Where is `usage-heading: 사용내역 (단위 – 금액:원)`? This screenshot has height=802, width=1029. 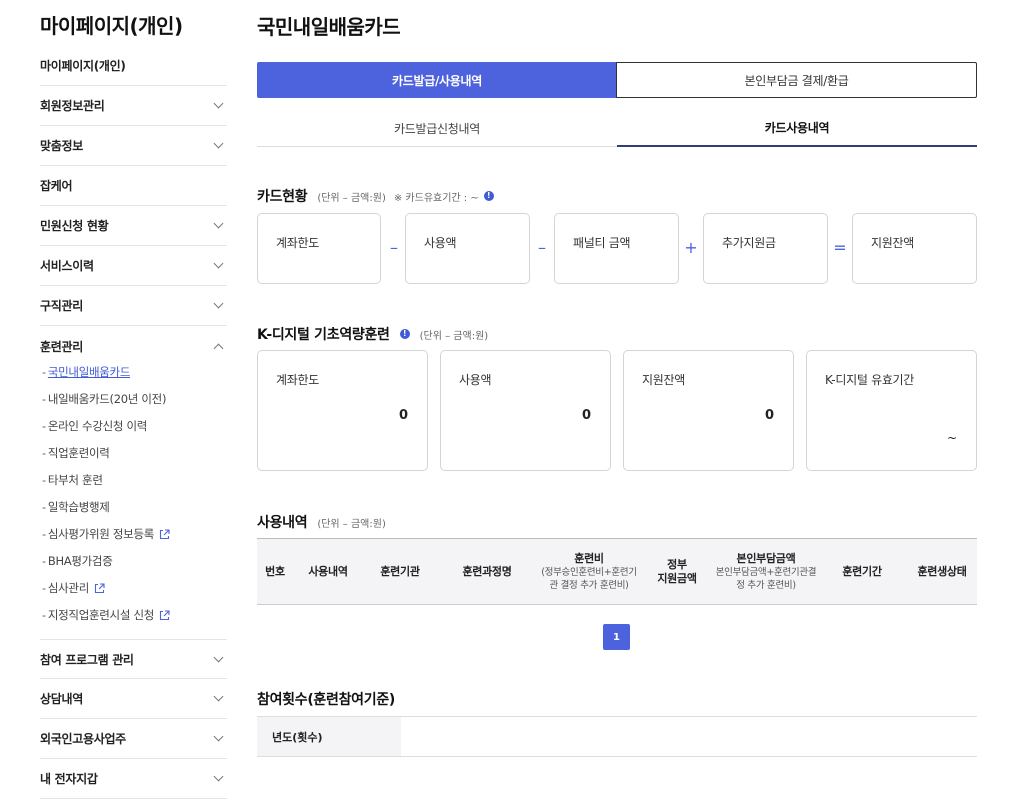
usage-heading: 사용내역 (단위 – 금액:원) is located at coordinates (321, 522).